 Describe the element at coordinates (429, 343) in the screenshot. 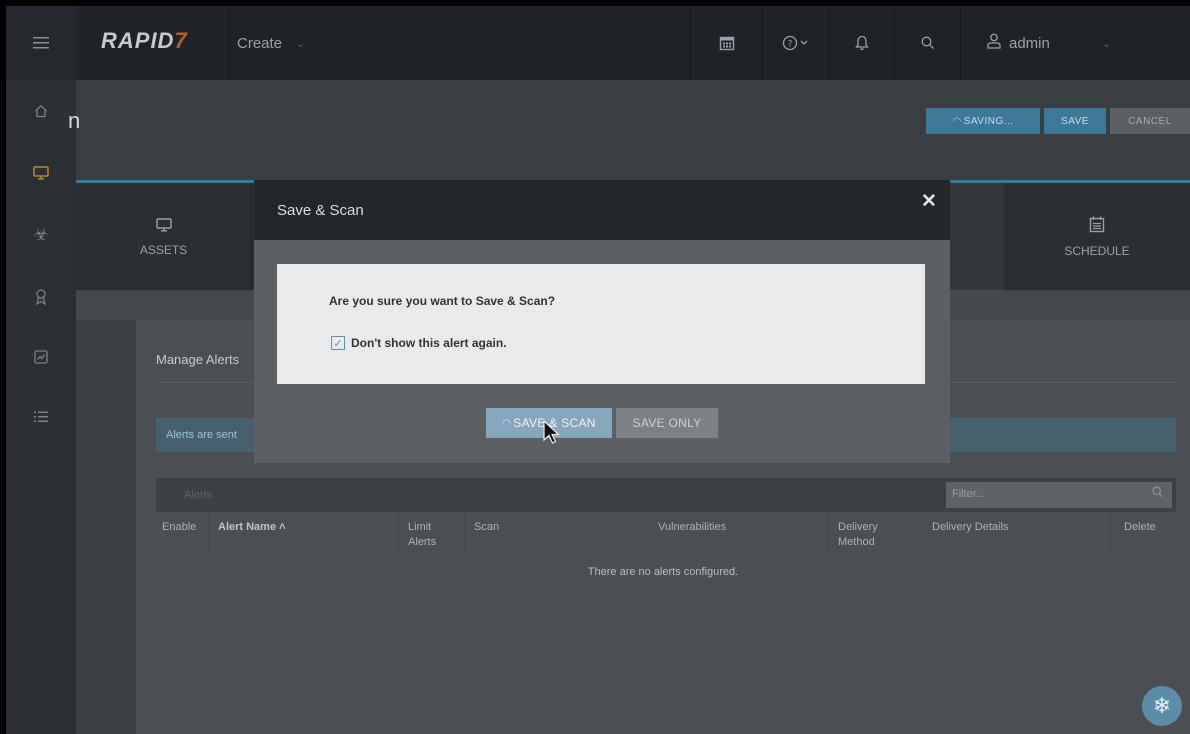

I see `dont-show-again-label: Don't show this alert again.` at that location.